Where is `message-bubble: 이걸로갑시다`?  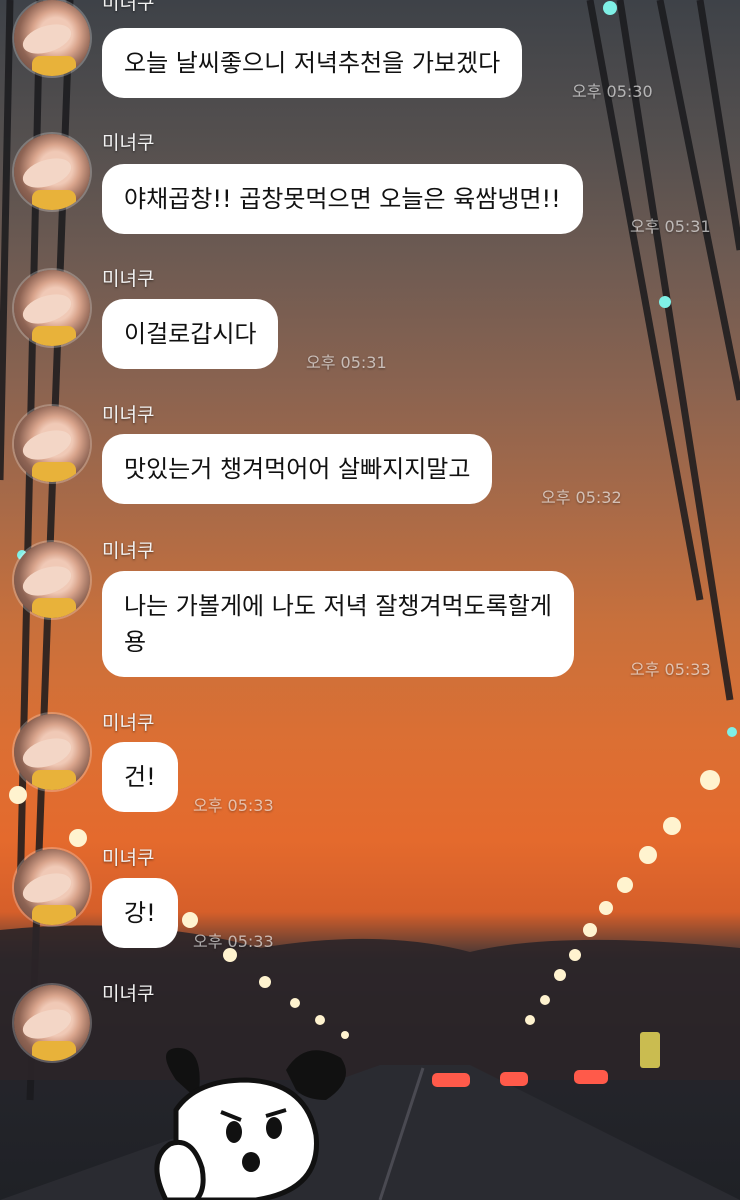
message-bubble: 이걸로갑시다 is located at coordinates (190, 334).